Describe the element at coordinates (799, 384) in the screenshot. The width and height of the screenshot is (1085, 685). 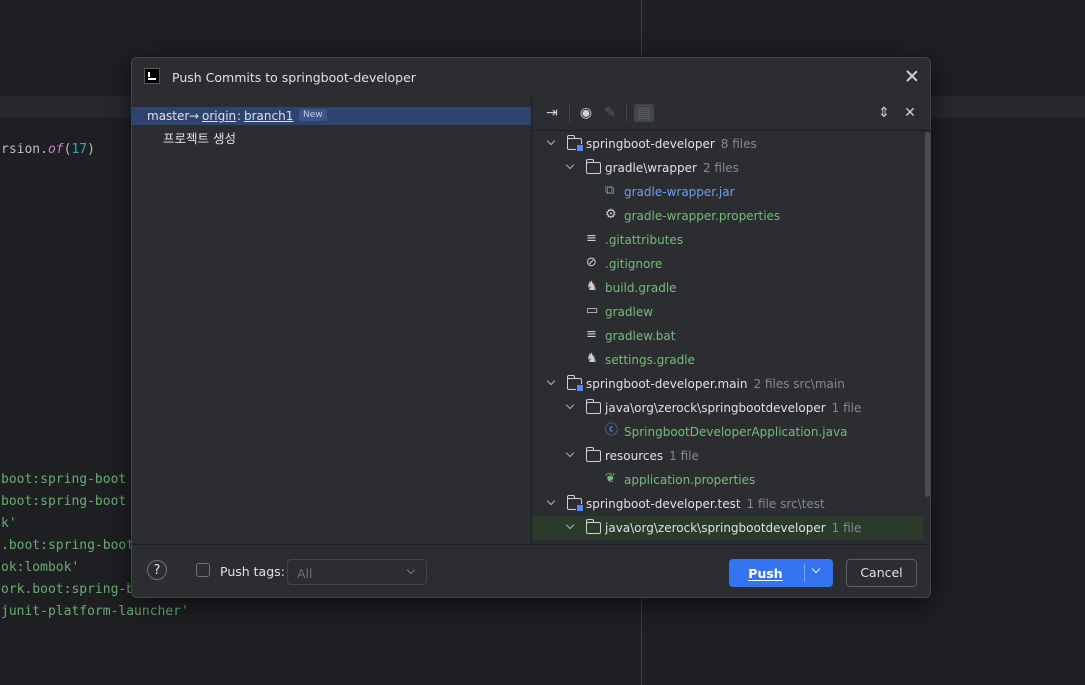
I see `tree-item-meta: 2 files src\main` at that location.